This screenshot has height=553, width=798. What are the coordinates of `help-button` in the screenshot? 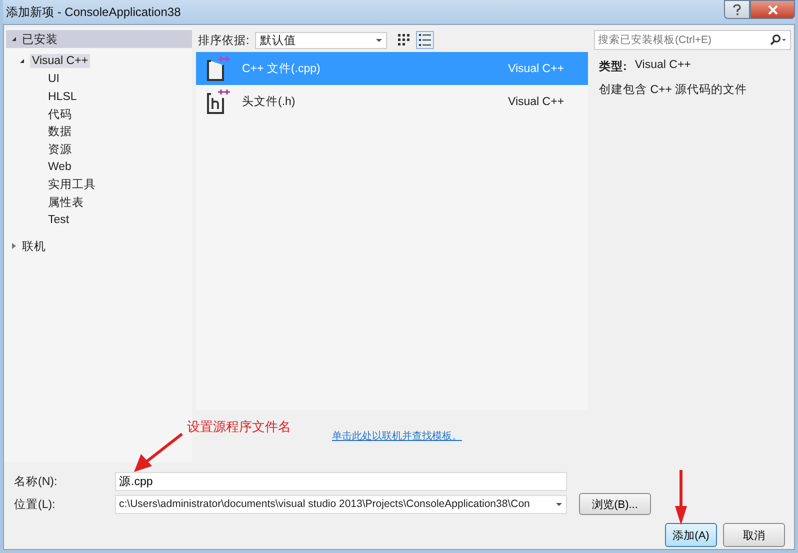 It's located at (737, 9).